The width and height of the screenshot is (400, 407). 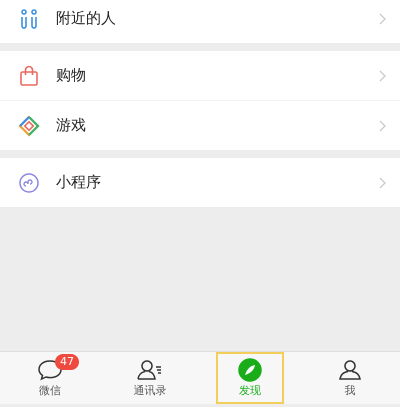 I want to click on tab: 我, so click(x=350, y=378).